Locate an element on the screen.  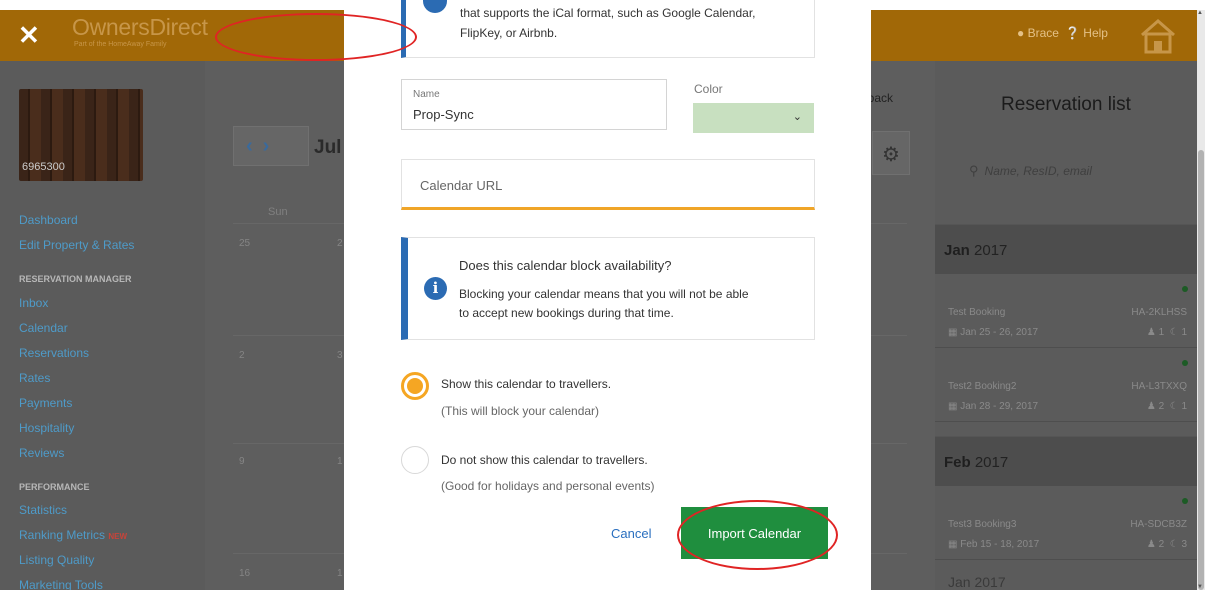
next-month-icon: › is located at coordinates (271, 146).